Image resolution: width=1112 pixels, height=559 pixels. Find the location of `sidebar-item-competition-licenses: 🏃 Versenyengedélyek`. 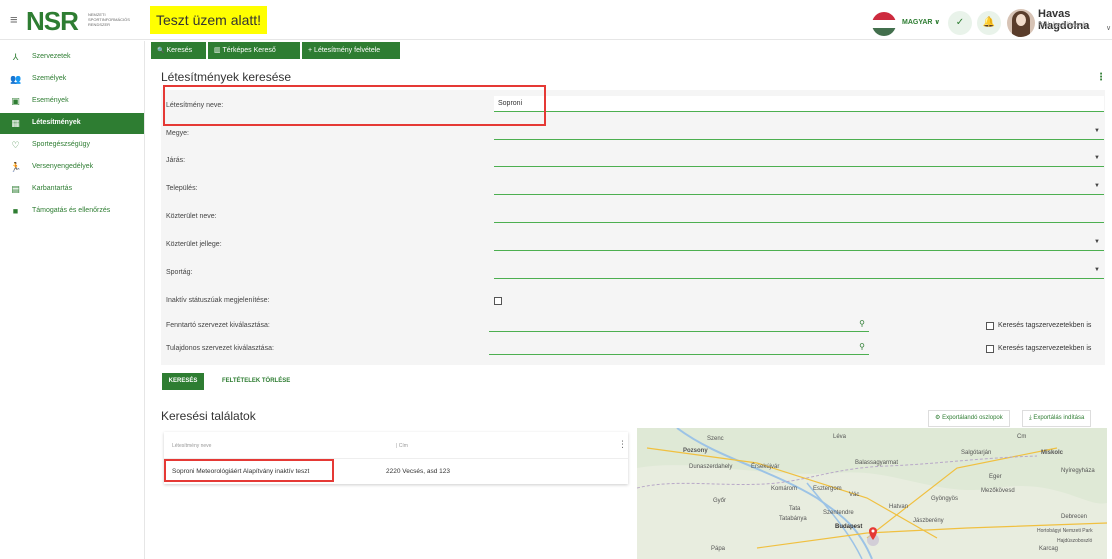

sidebar-item-competition-licenses: 🏃 Versenyengedélyek is located at coordinates (72, 167).